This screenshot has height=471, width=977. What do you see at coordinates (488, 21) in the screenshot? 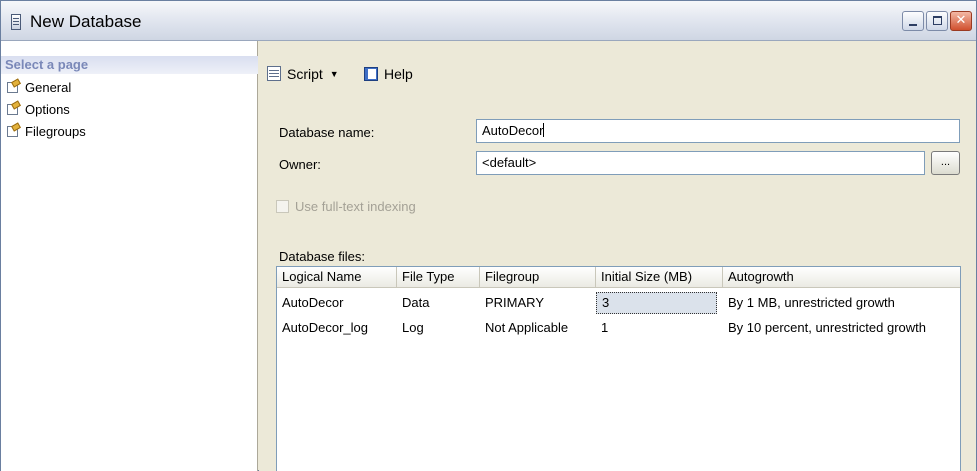
I see `title-bar: New Database ✕` at bounding box center [488, 21].